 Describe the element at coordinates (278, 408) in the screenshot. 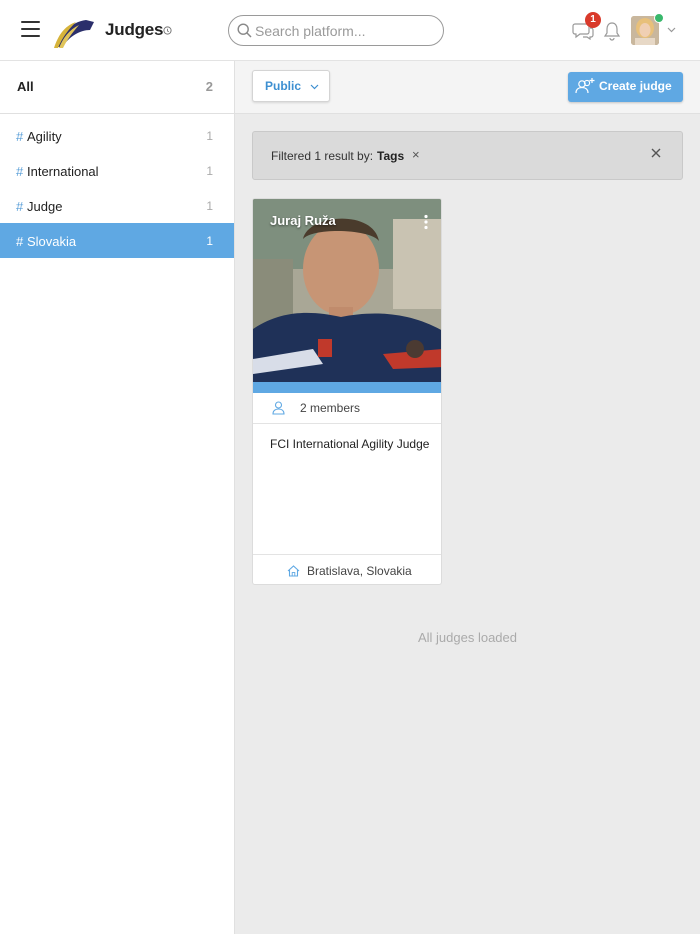

I see `user-icon` at that location.